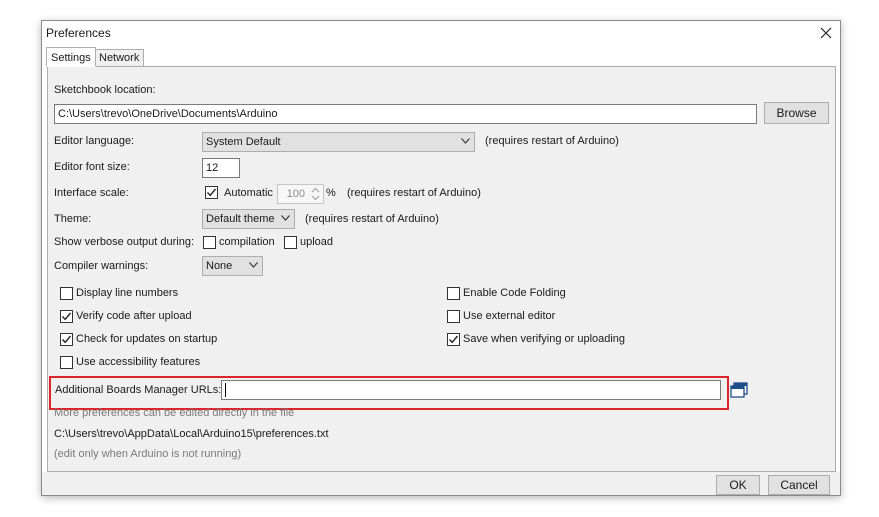 This screenshot has height=517, width=879. Describe the element at coordinates (147, 339) in the screenshot. I see `check-updates-label: Check for updates on startup` at that location.